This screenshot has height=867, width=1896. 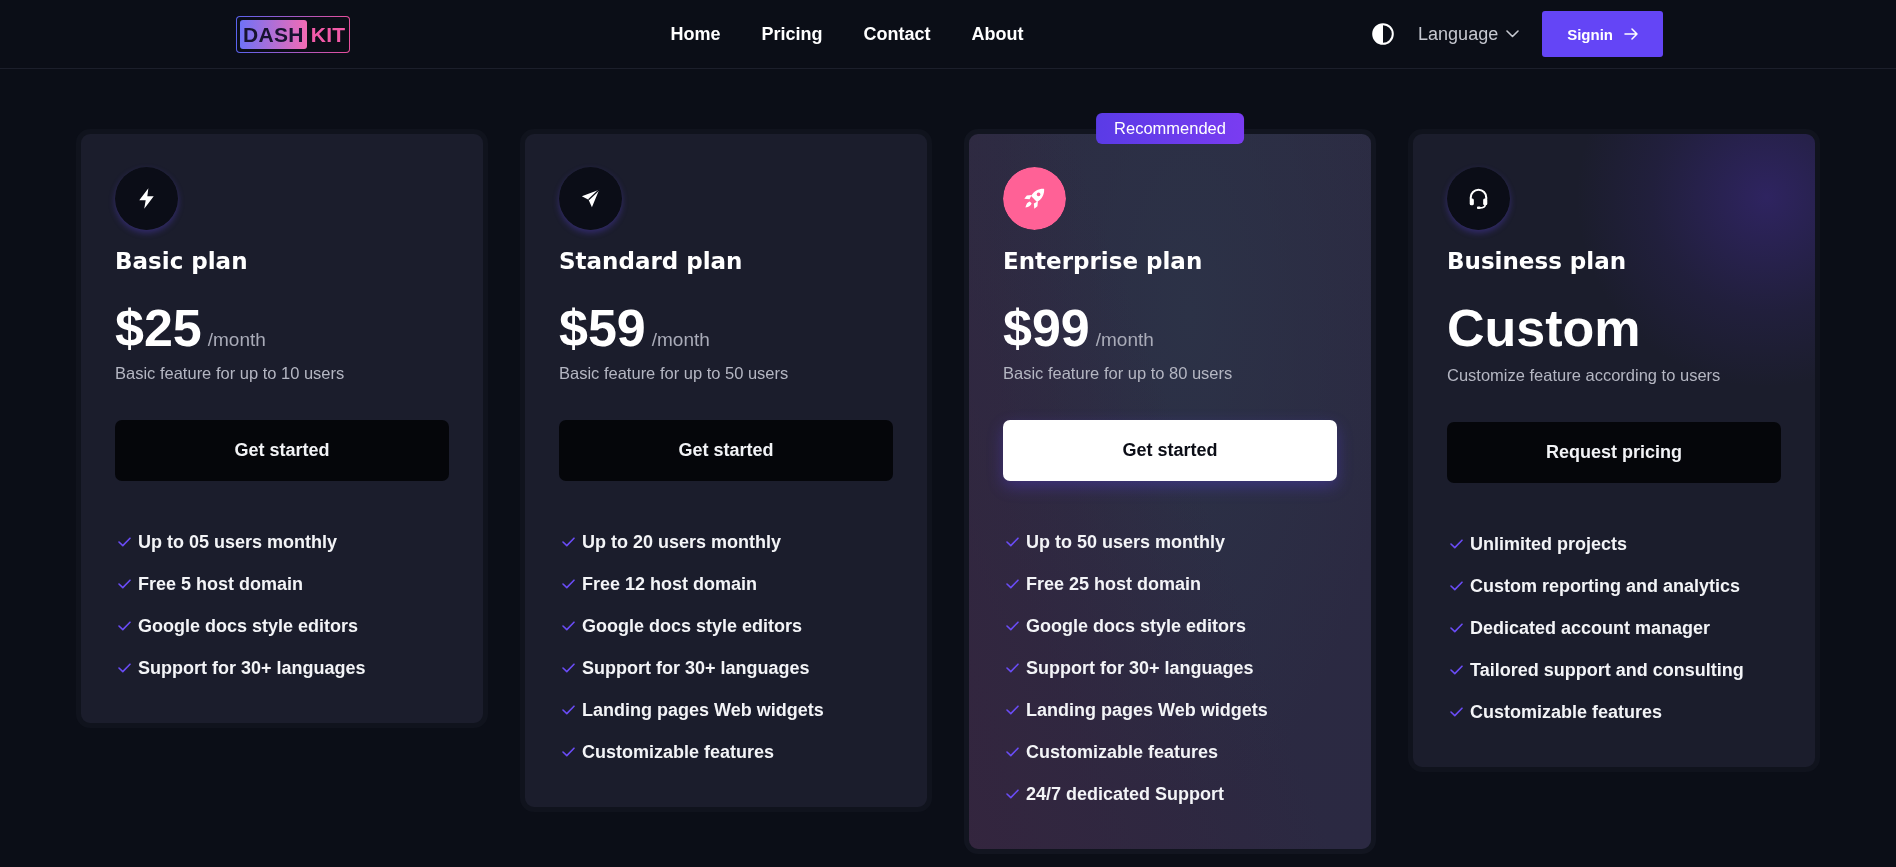 I want to click on logo-text: KIT, so click(x=327, y=34).